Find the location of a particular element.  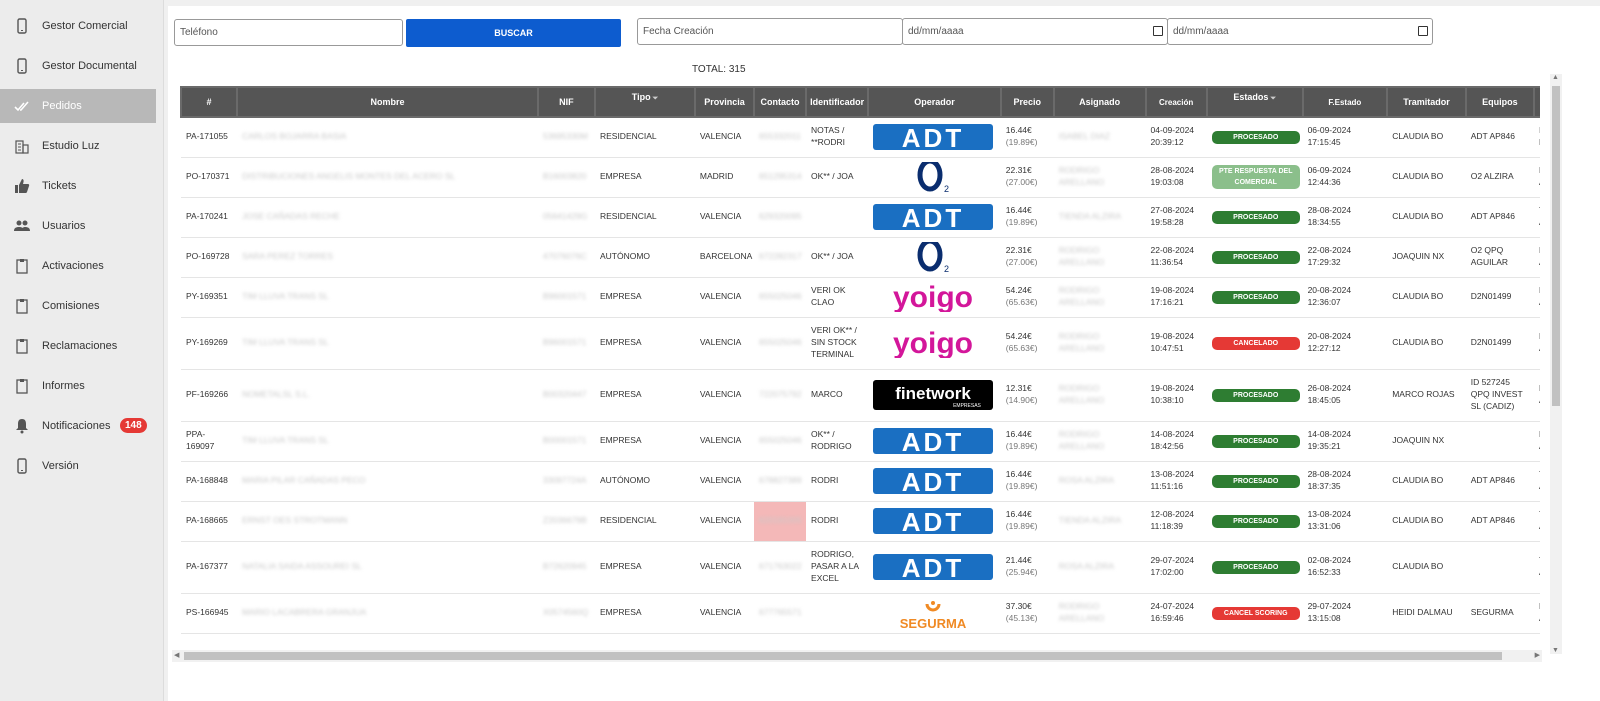

sidebar-item-informes: Informes is located at coordinates (81, 386).